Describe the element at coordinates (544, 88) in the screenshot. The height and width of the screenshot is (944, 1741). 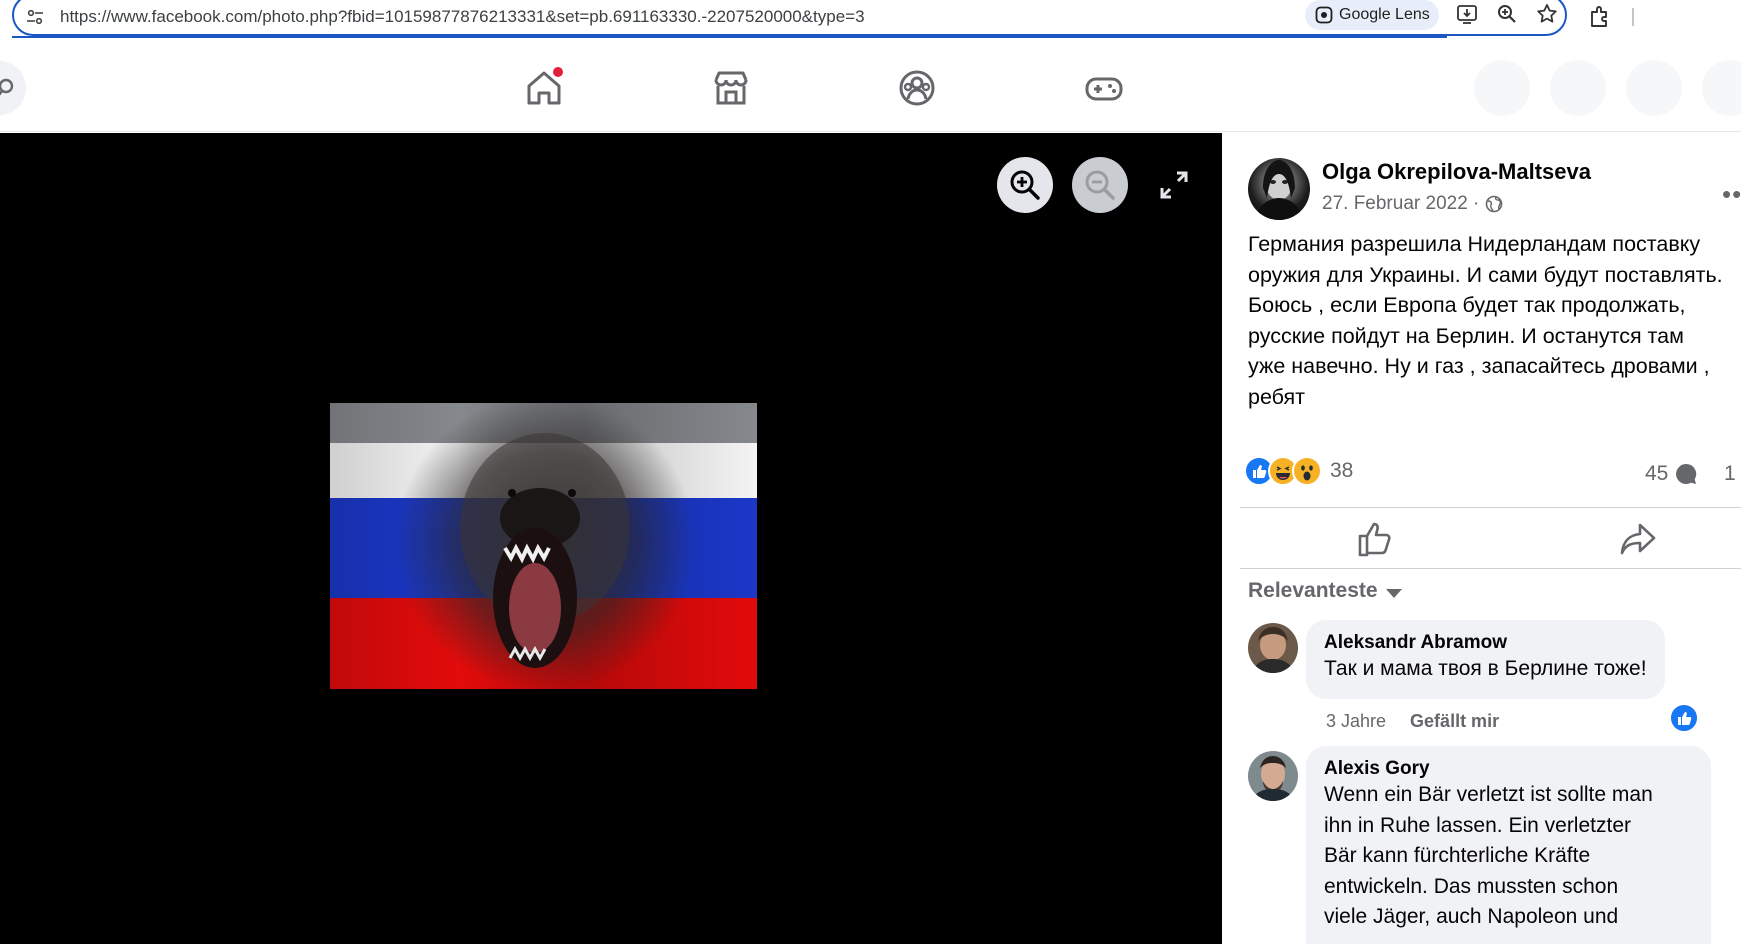
I see `tab-home` at that location.